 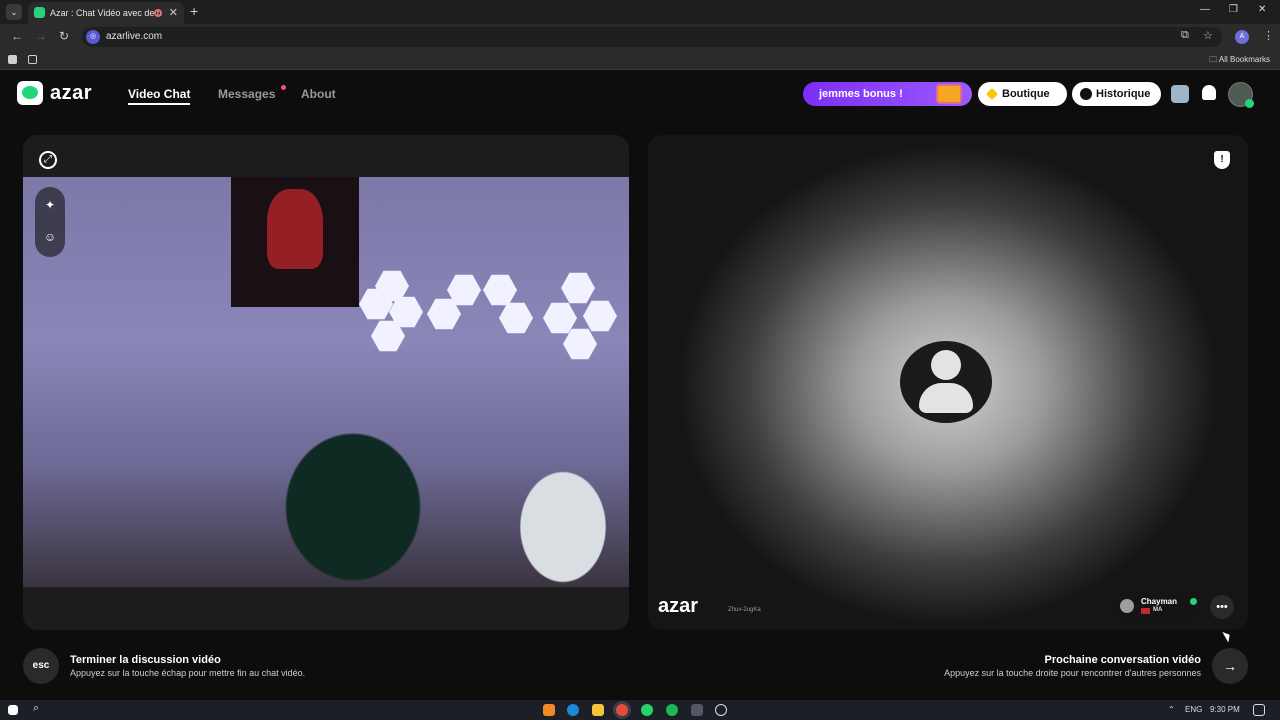 What do you see at coordinates (173, 13) in the screenshot?
I see `close-tab-icon: ✕` at bounding box center [173, 13].